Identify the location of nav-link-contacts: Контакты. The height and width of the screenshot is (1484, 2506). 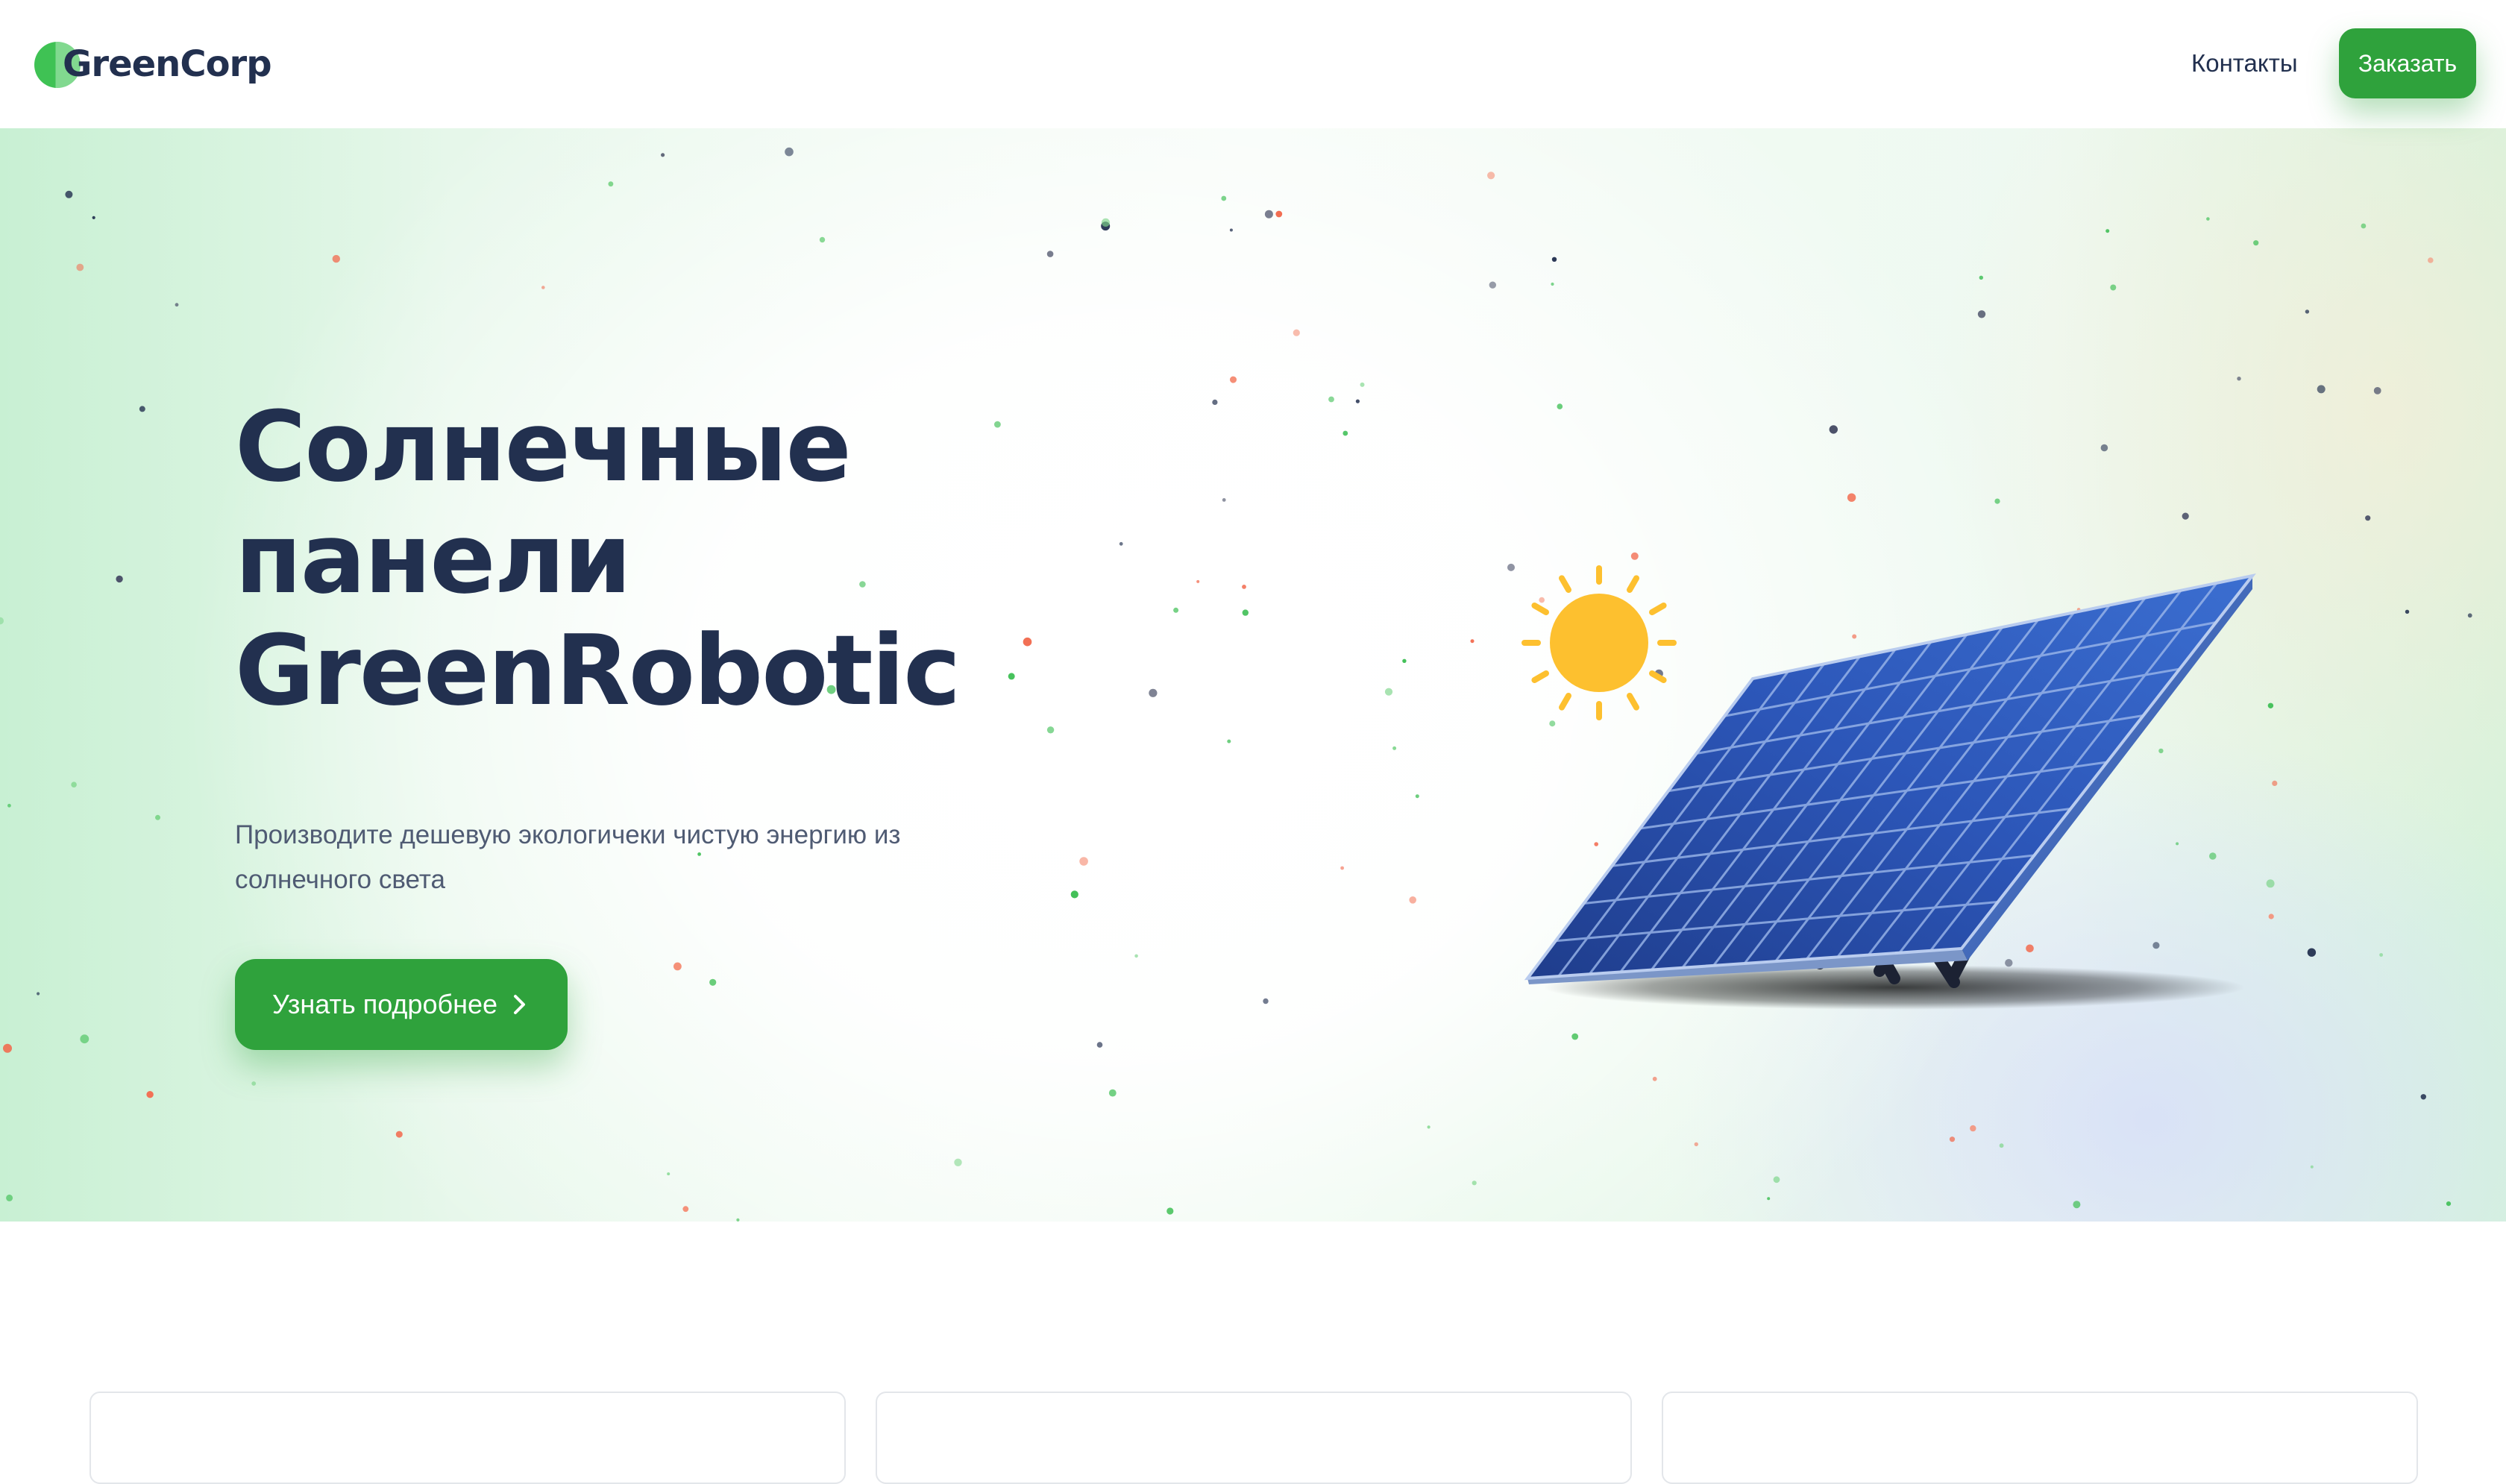
(2244, 63).